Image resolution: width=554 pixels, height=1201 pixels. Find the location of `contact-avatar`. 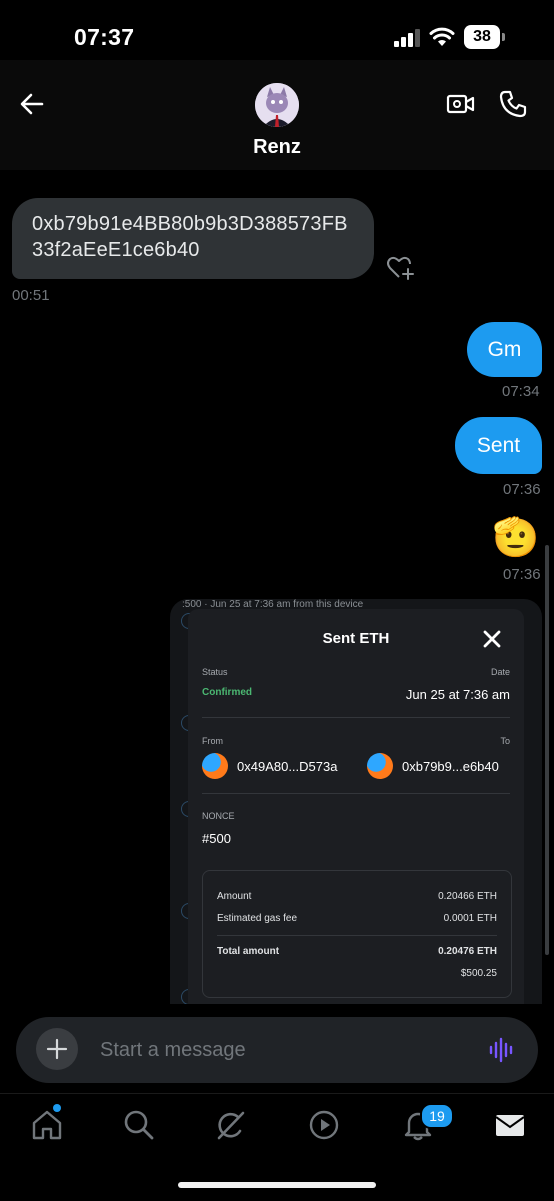

contact-avatar is located at coordinates (277, 105).